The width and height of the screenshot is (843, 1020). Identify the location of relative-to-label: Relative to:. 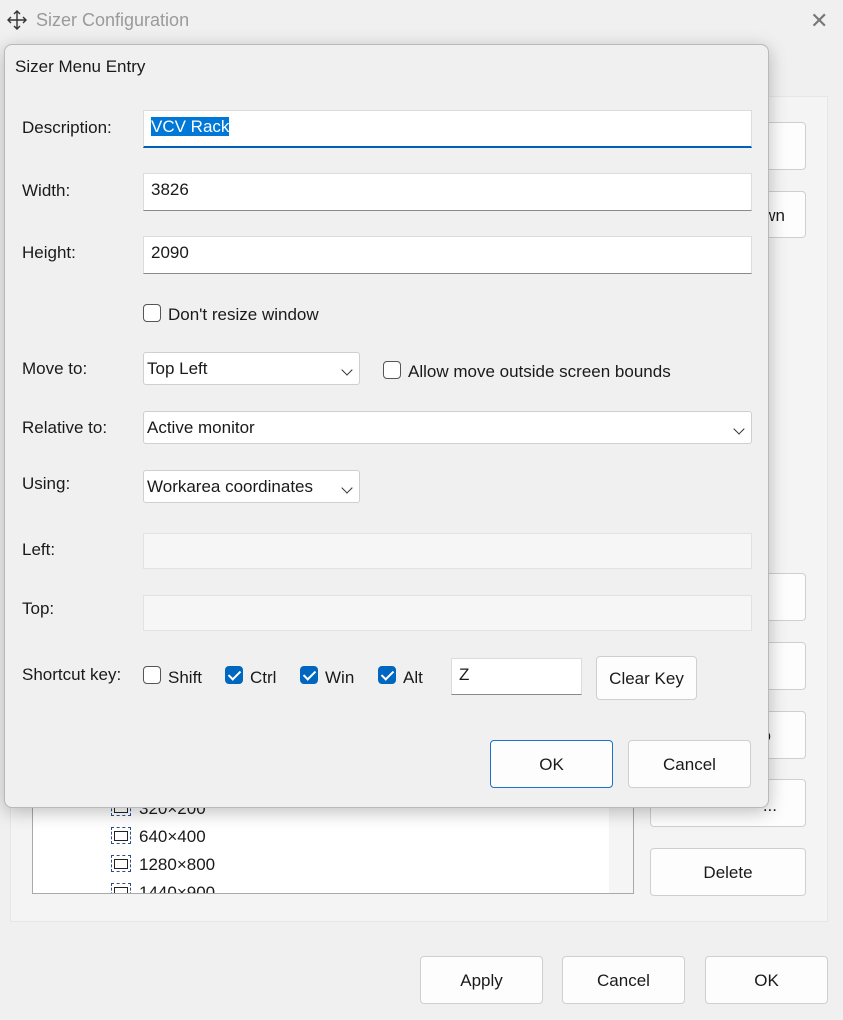
(65, 427).